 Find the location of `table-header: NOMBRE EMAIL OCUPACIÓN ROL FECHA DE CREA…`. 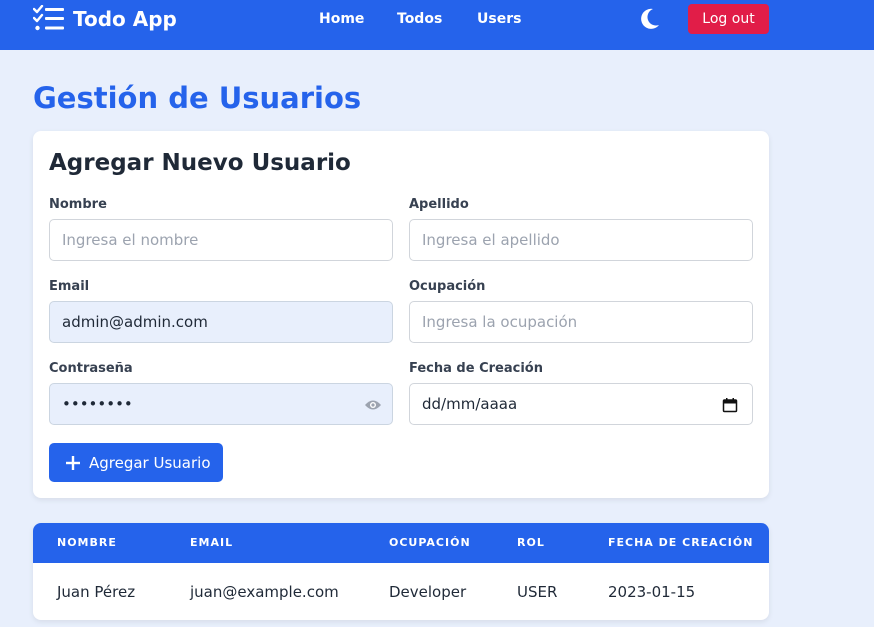

table-header: NOMBRE EMAIL OCUPACIÓN ROL FECHA DE CREA… is located at coordinates (401, 543).